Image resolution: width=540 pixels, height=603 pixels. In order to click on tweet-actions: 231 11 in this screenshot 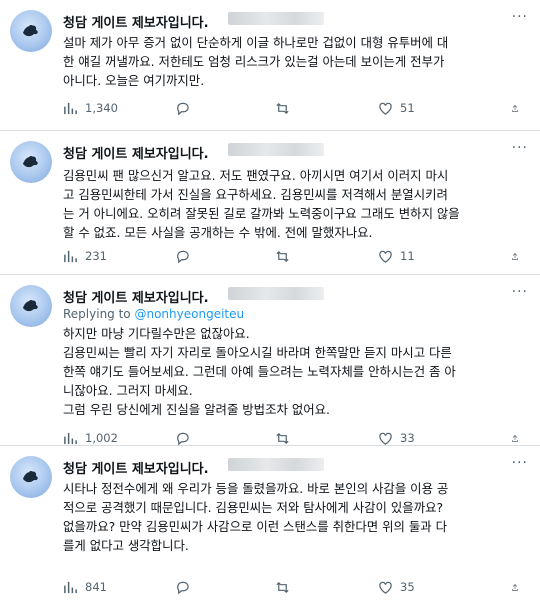, I will do `click(298, 256)`.